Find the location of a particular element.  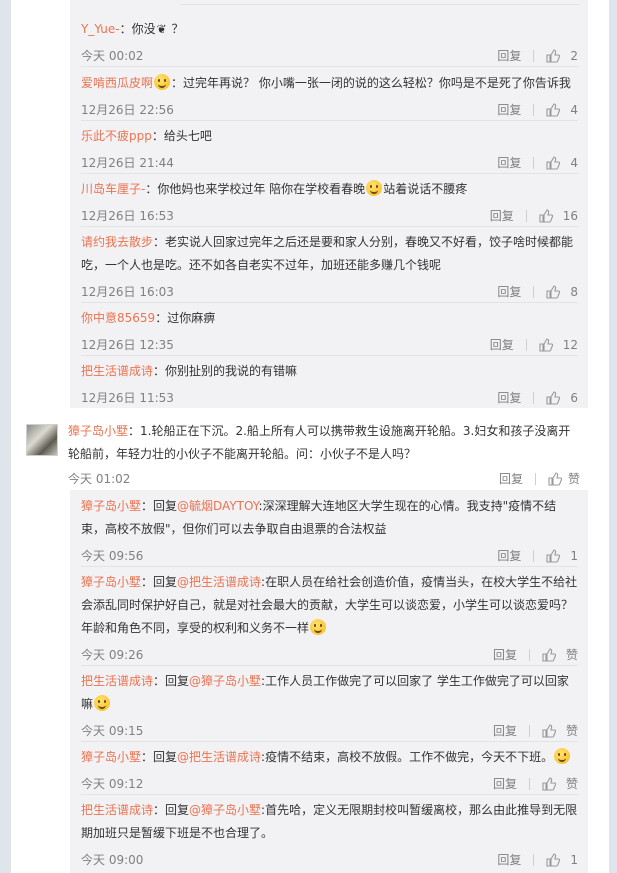

mention-link: @毓烟DAYTOY is located at coordinates (218, 506).